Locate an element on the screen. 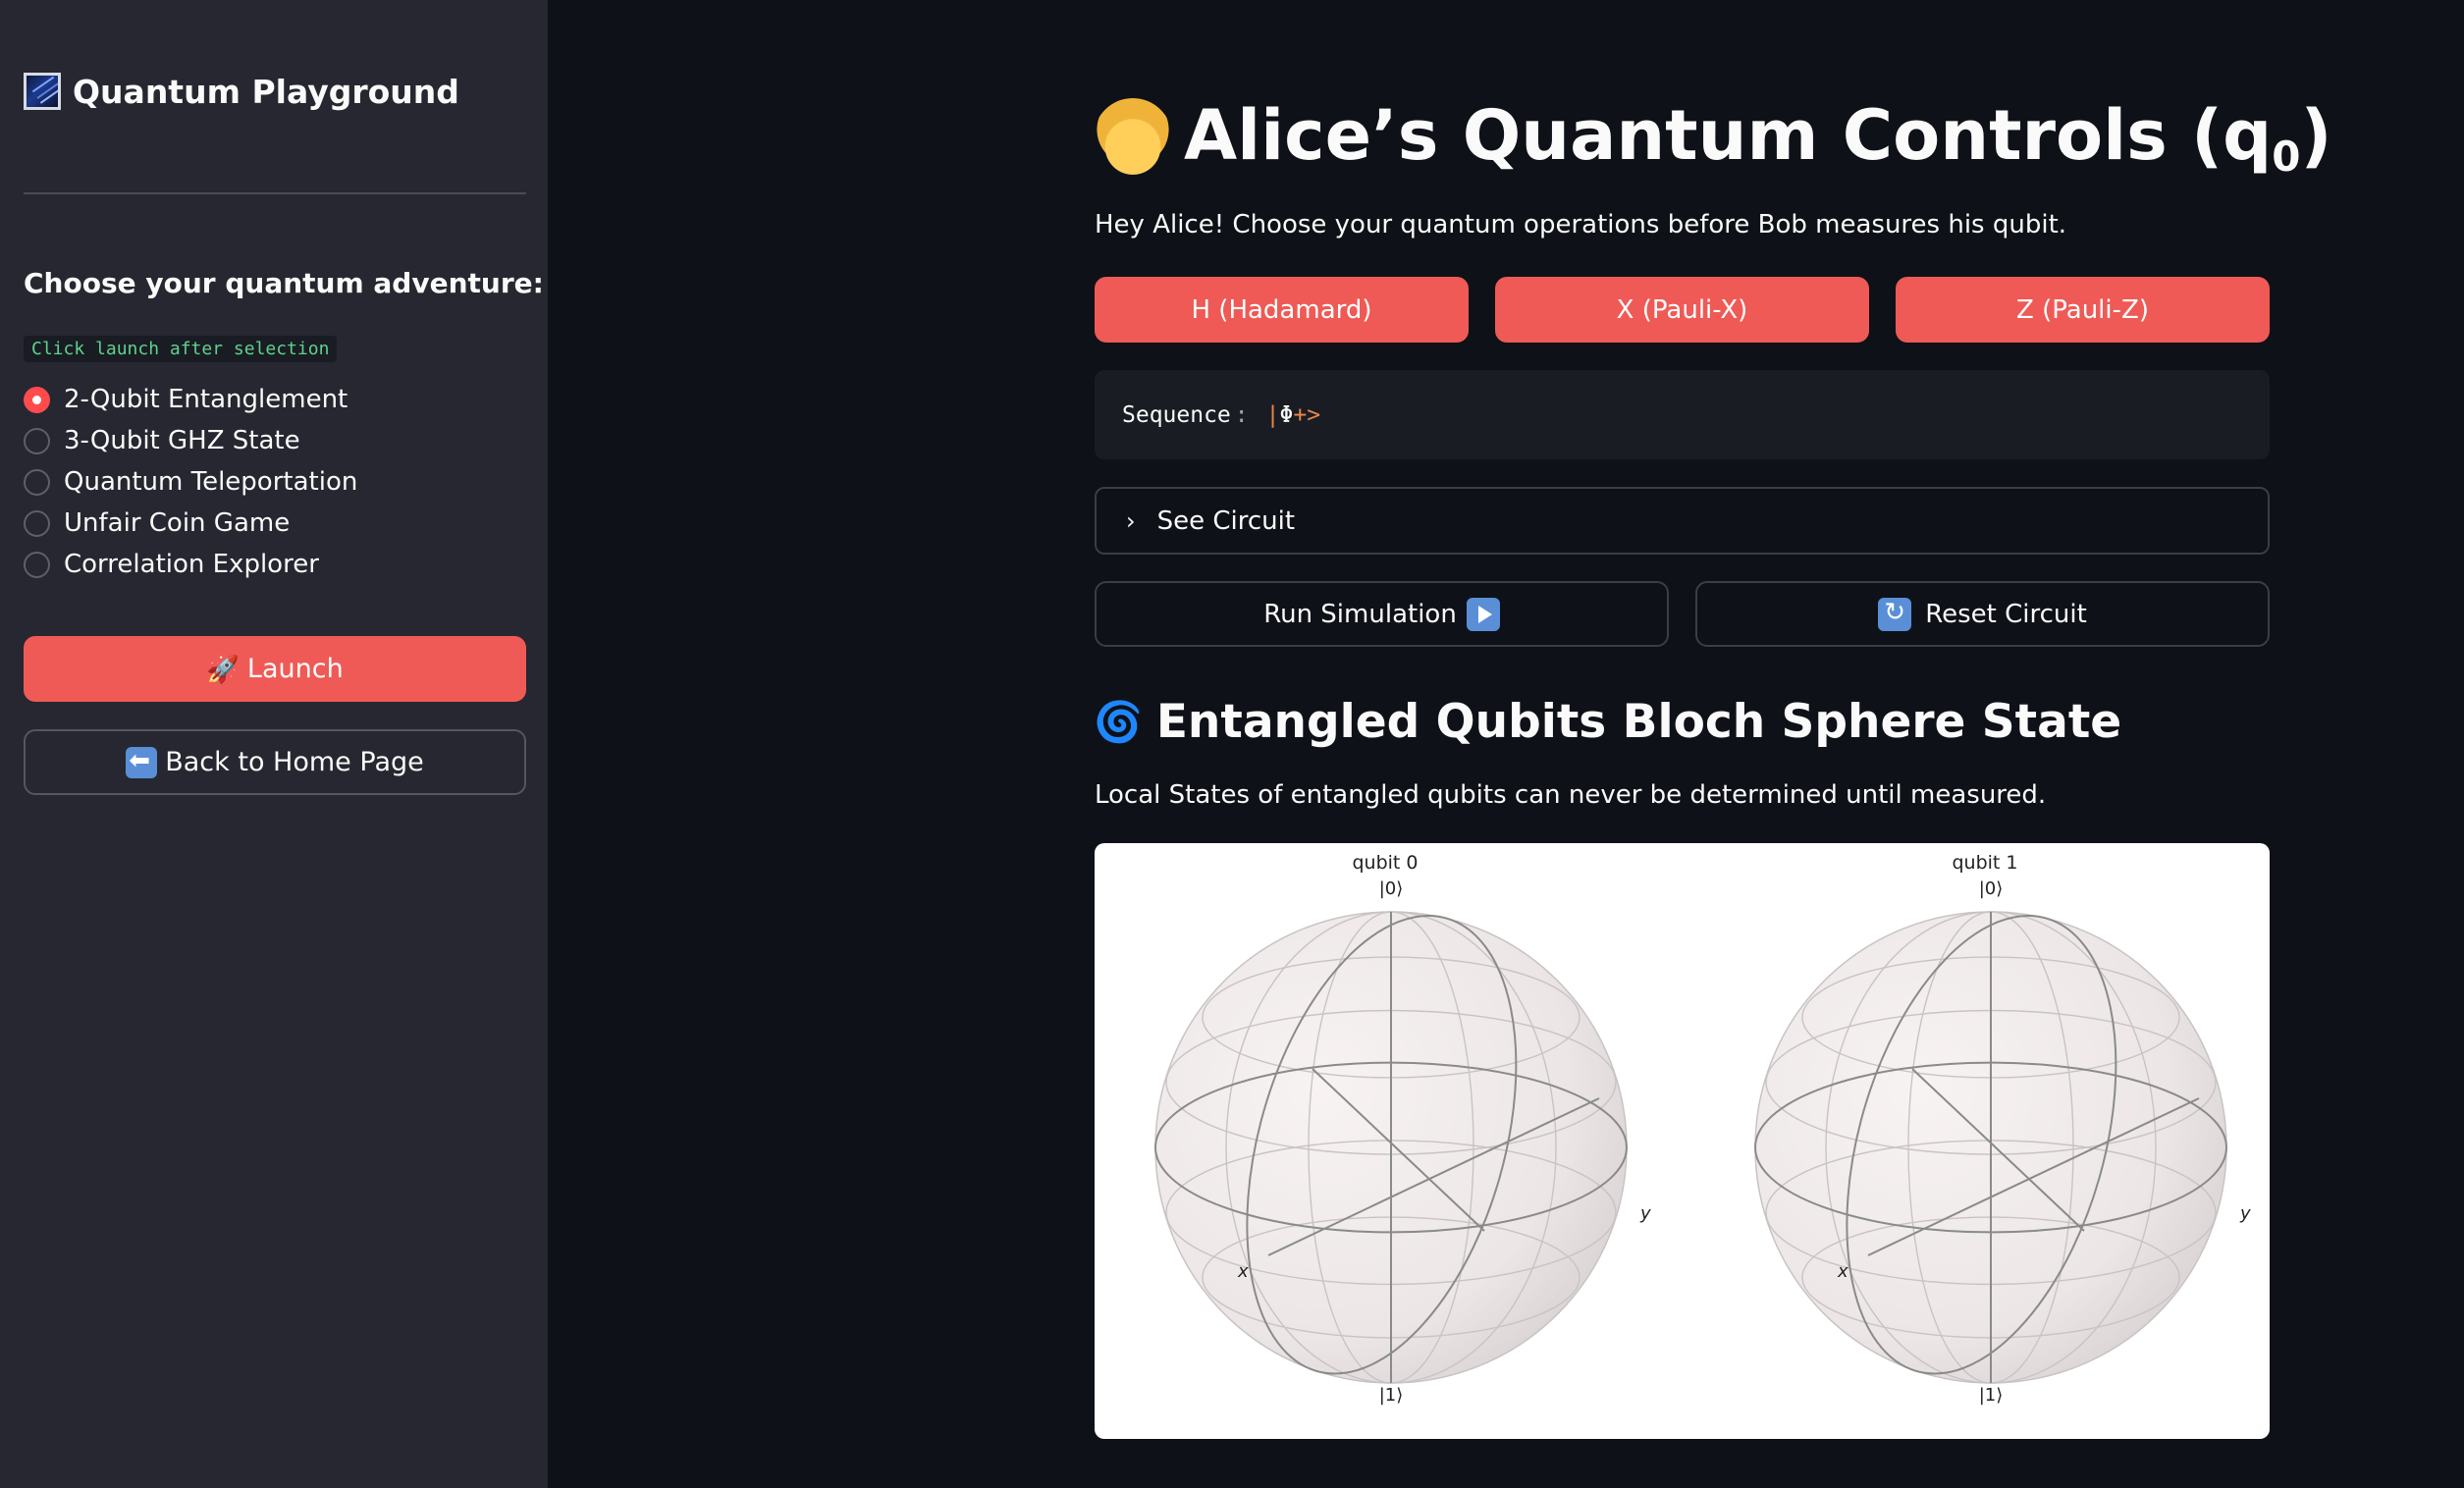 The width and height of the screenshot is (2464, 1488). refresh-icon is located at coordinates (1895, 614).